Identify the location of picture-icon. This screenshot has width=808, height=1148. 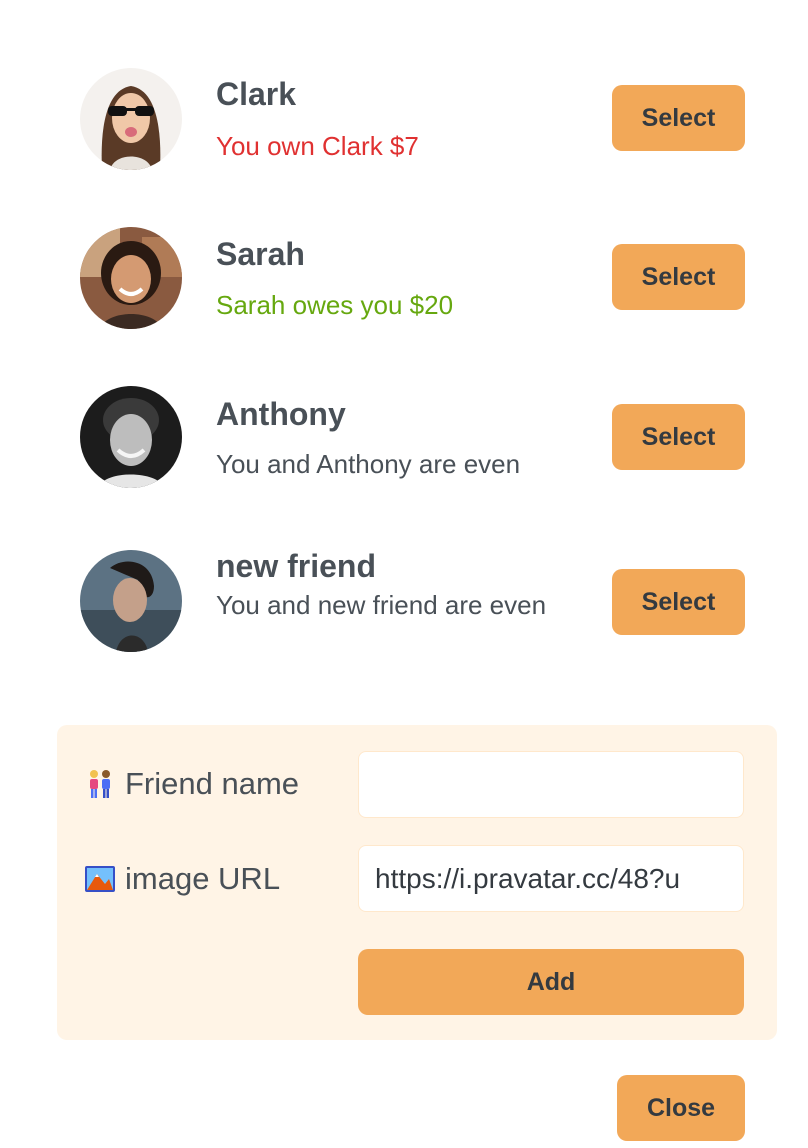
(100, 879).